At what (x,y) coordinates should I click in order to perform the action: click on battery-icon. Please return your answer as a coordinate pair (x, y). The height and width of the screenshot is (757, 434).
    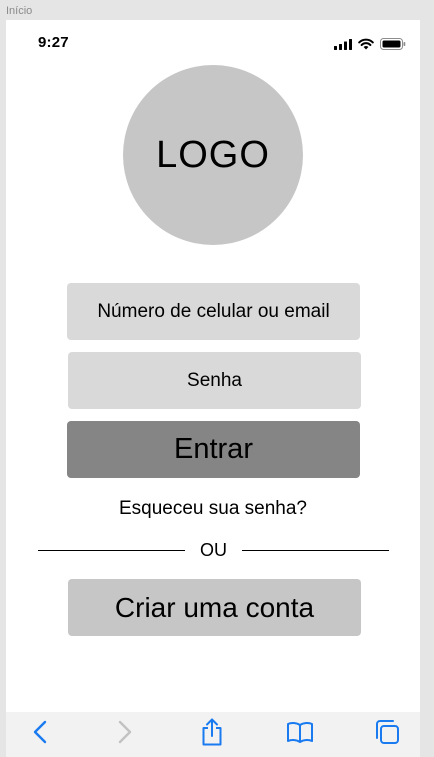
    Looking at the image, I should click on (393, 46).